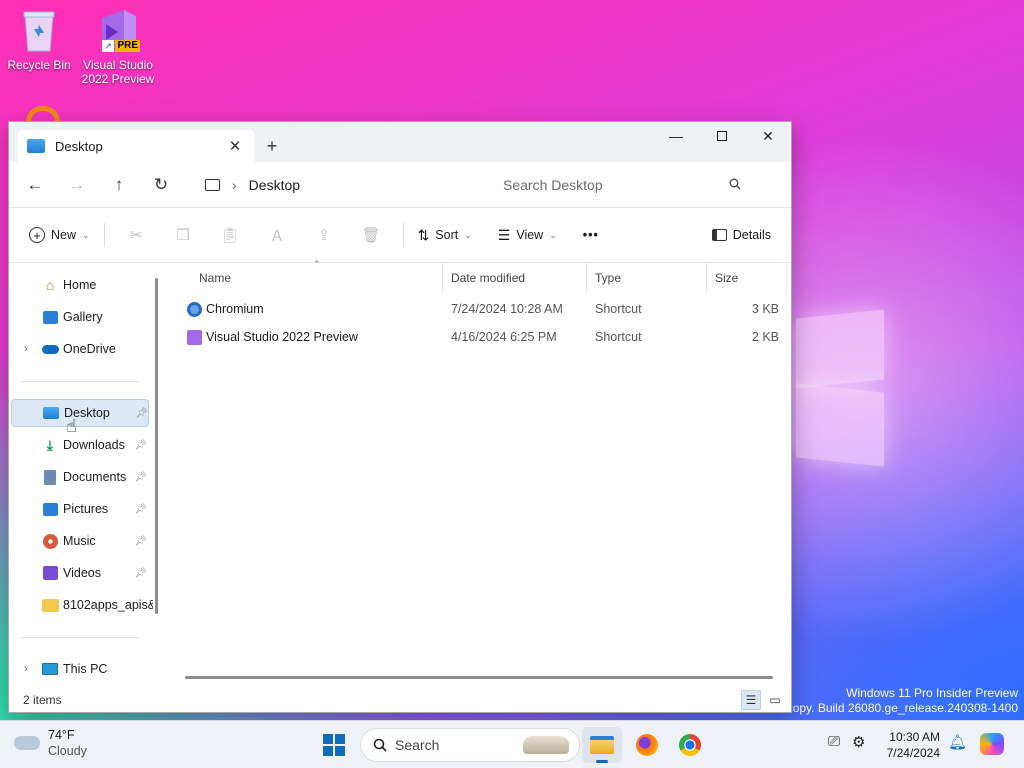 The height and width of the screenshot is (768, 1024). What do you see at coordinates (401, 700) in the screenshot?
I see `status-bar: 2 items ☰ ▭` at bounding box center [401, 700].